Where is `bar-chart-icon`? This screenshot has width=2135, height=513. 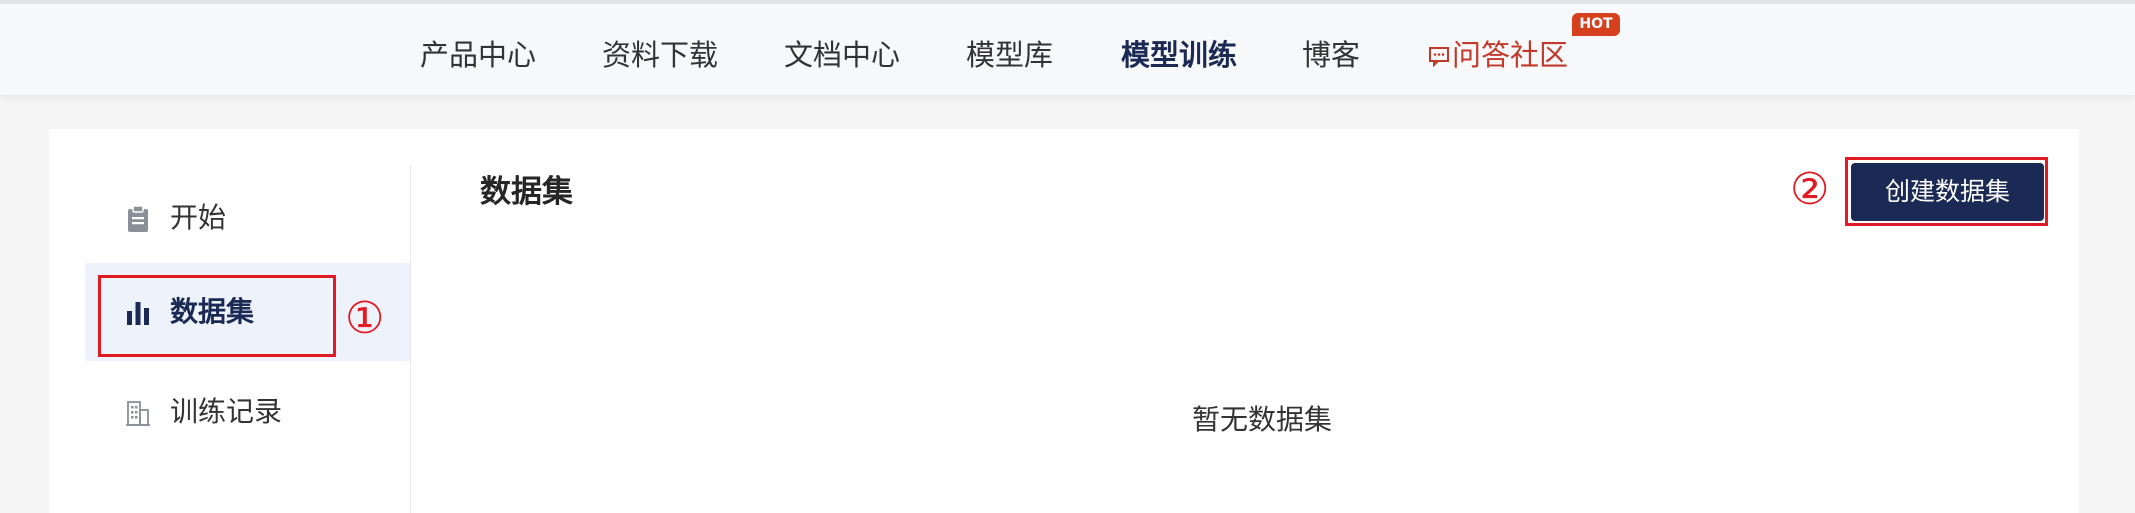
bar-chart-icon is located at coordinates (138, 313).